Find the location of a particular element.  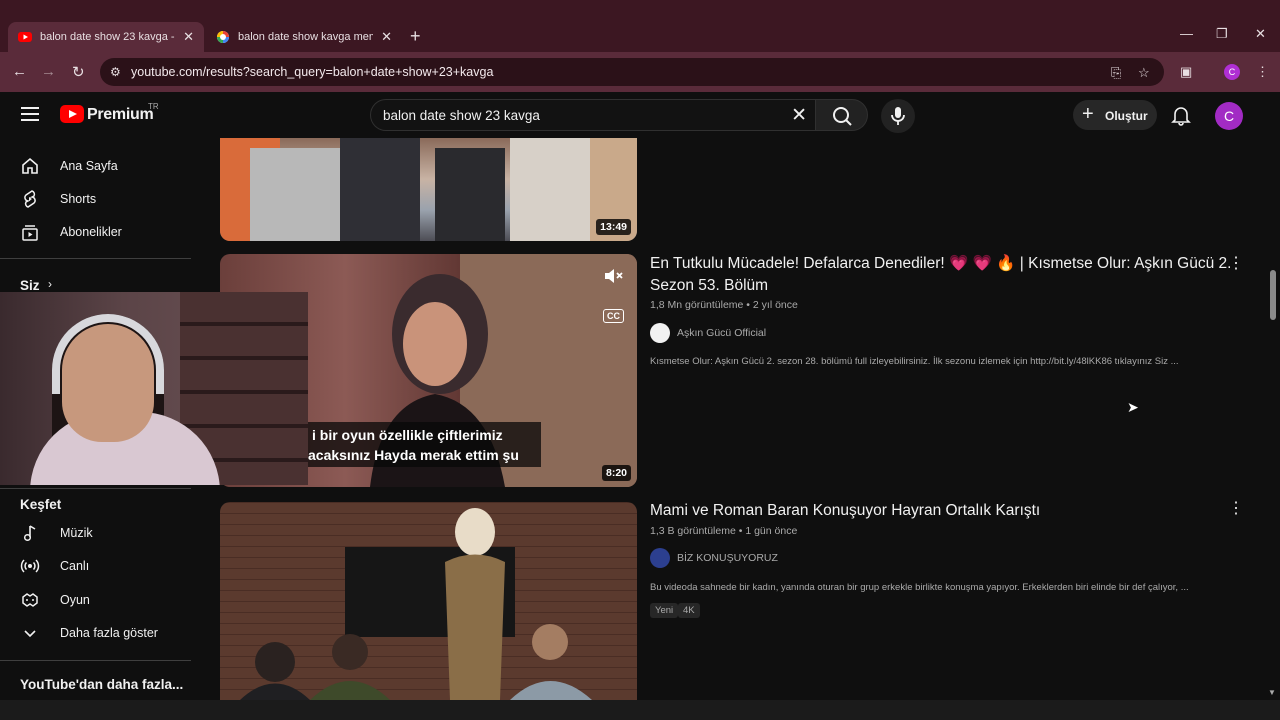

explore-heading: Keşfet is located at coordinates (41, 504).